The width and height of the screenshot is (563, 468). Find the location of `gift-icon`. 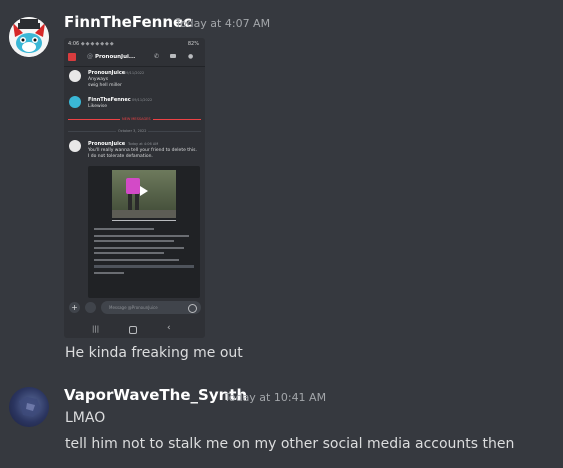

gift-icon is located at coordinates (90, 307).